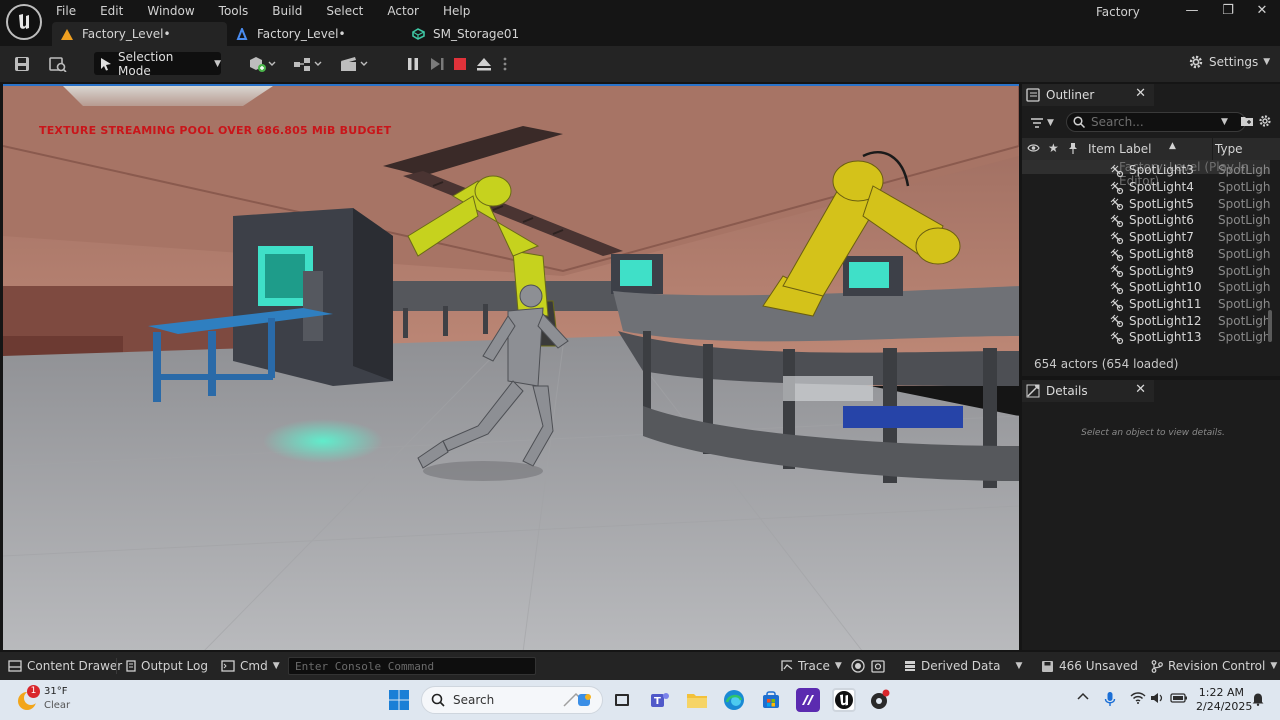 The width and height of the screenshot is (1280, 720). Describe the element at coordinates (1146, 337) in the screenshot. I see `outliner-row: SpotLight13 SpotLigh` at that location.